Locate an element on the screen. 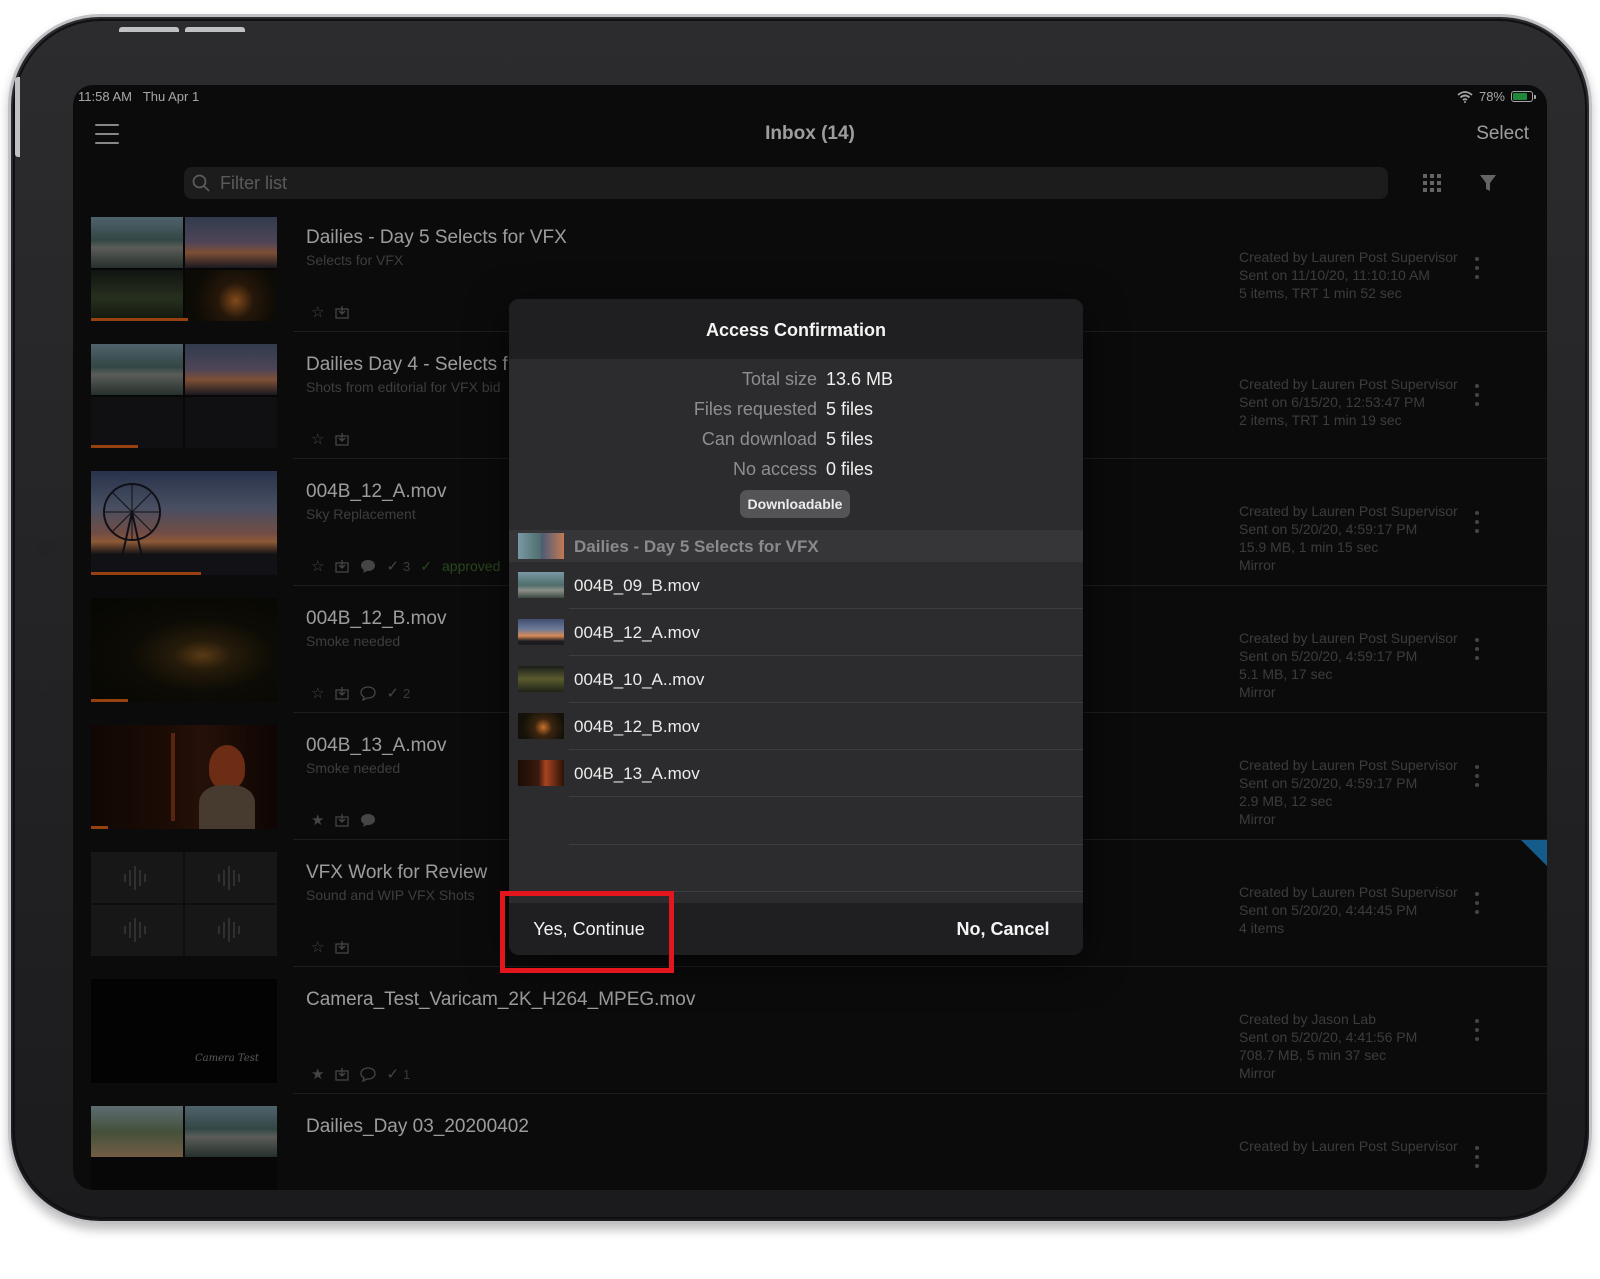 The image size is (1600, 1279). row-title: 004B_12_A.mov is located at coordinates (376, 491).